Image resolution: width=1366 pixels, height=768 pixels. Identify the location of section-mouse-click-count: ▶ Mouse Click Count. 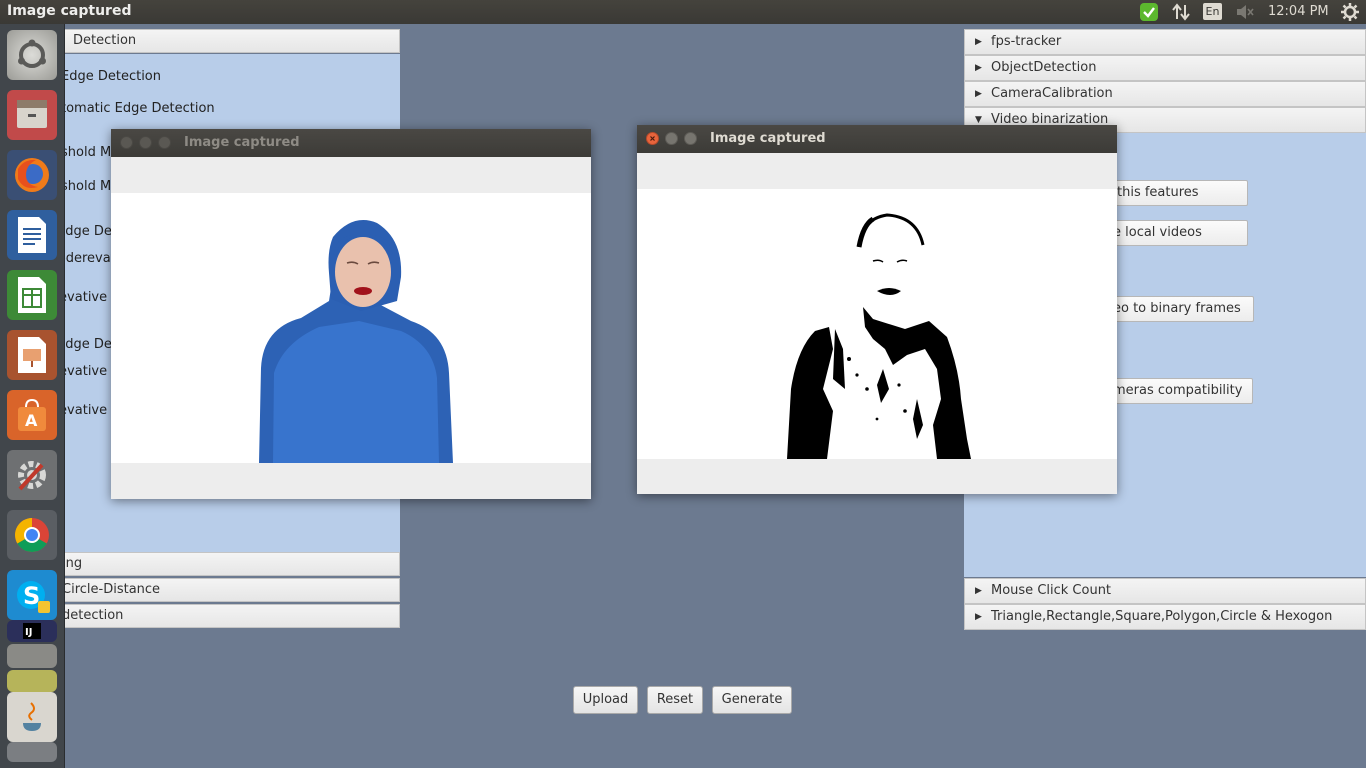
(1165, 591).